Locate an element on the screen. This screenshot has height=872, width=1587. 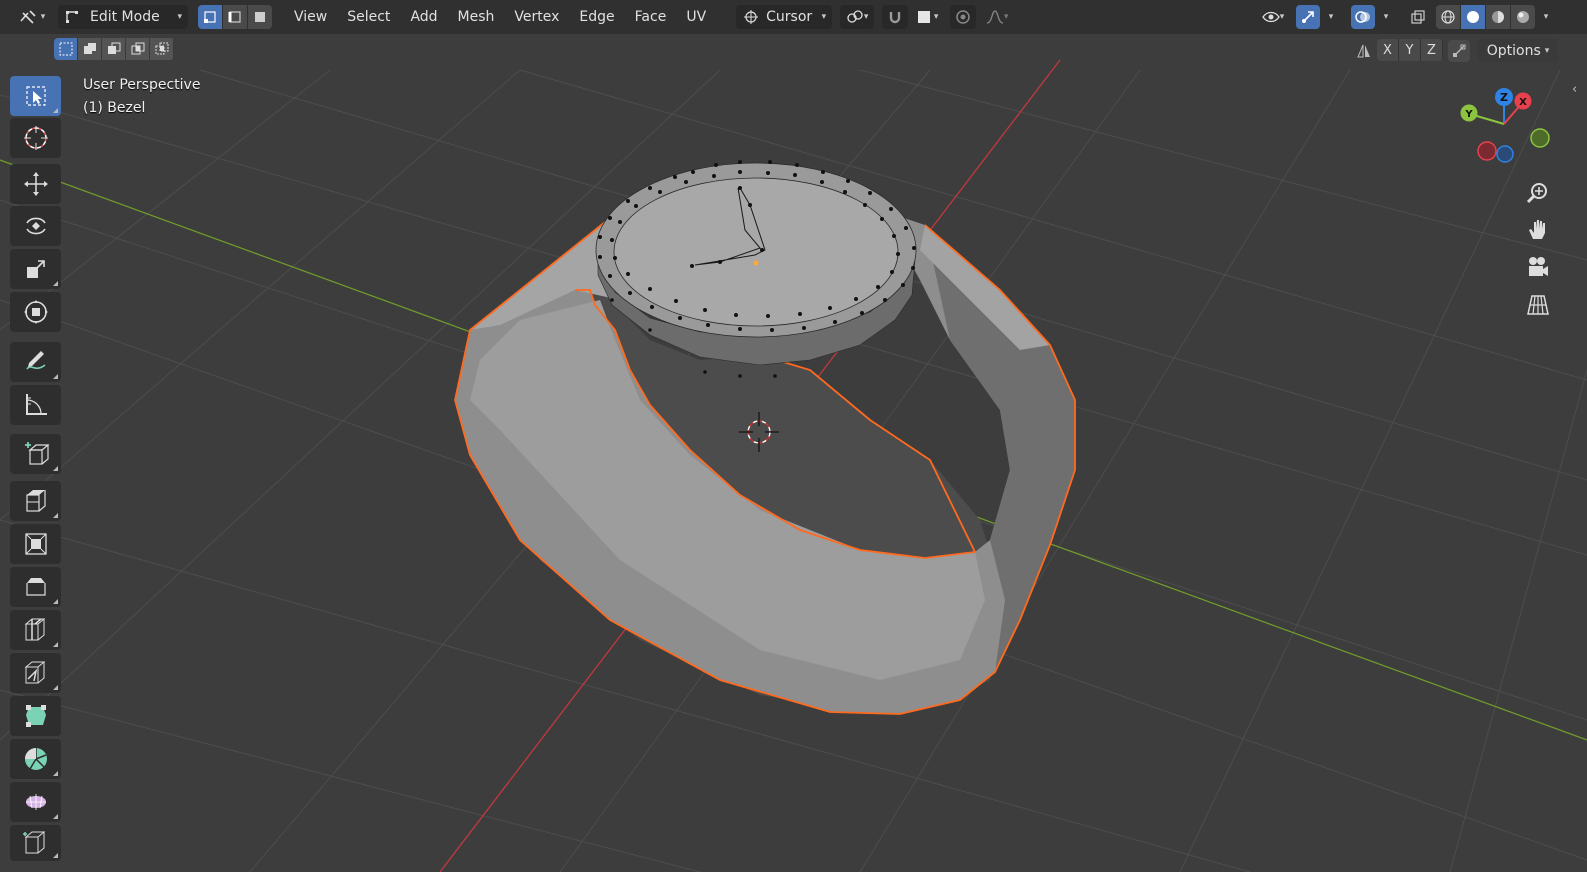
watch-face is located at coordinates (756, 252).